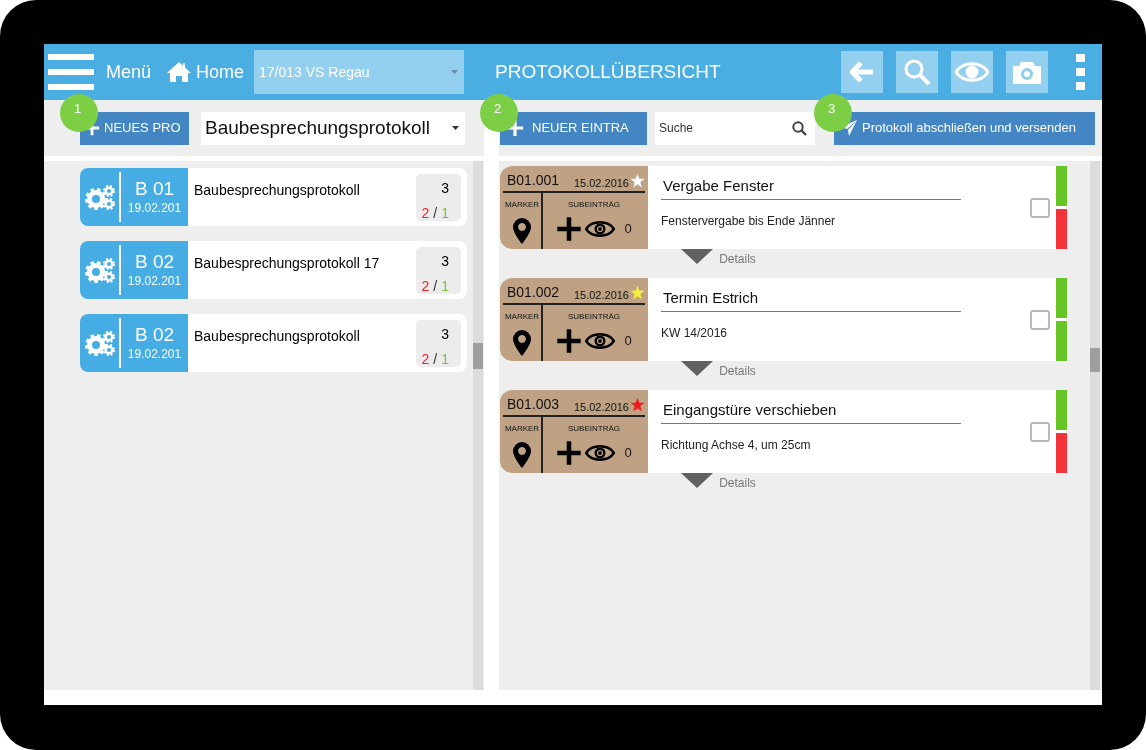 The image size is (1146, 750). I want to click on back-button, so click(862, 72).